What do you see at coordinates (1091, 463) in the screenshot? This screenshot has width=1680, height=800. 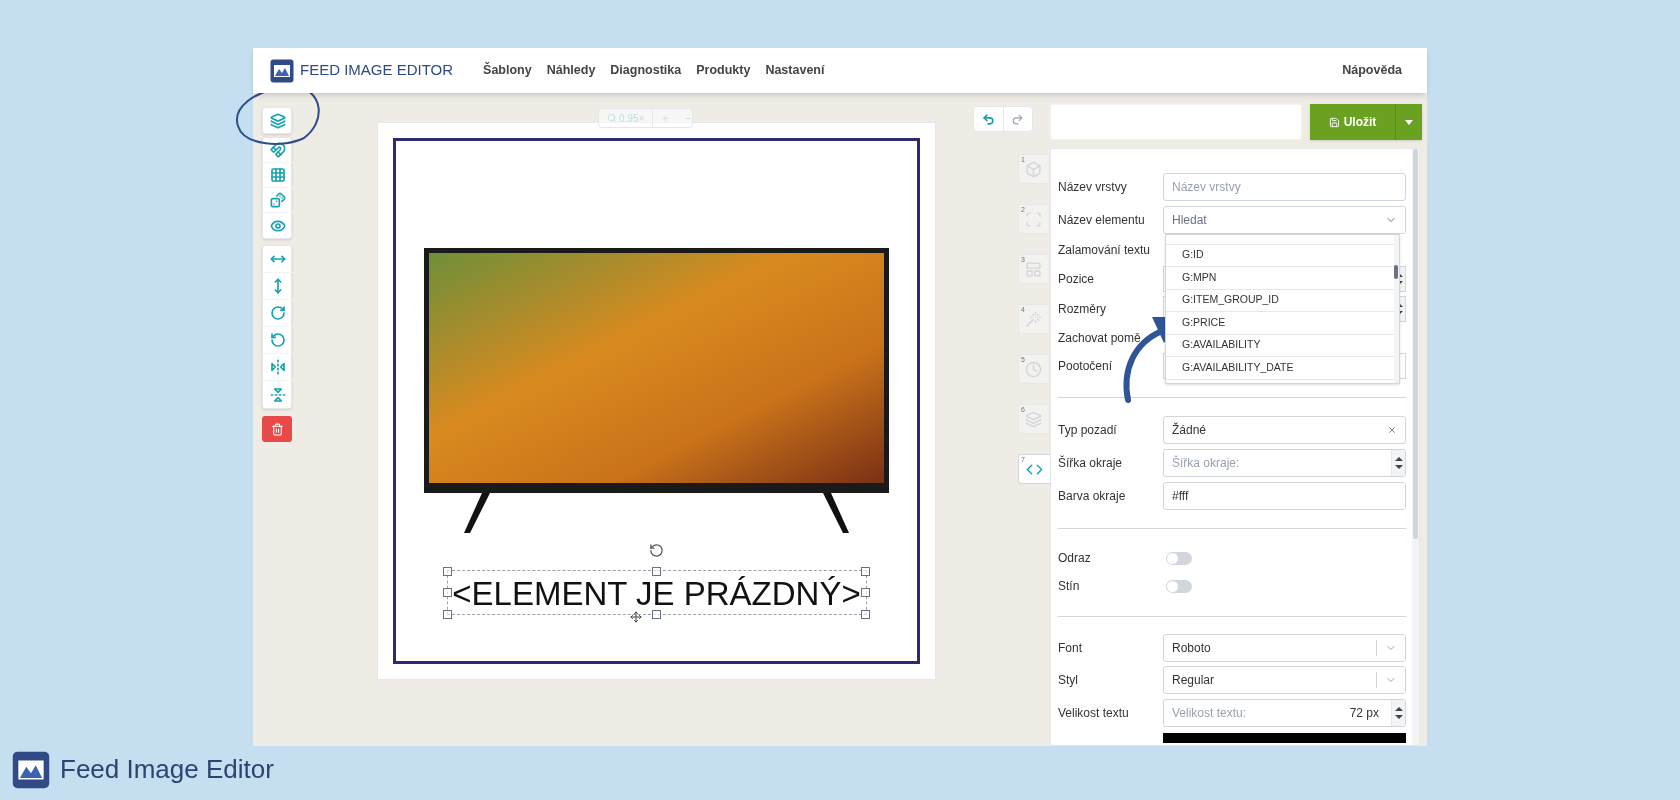 I see `field-label: Šířka okraje` at bounding box center [1091, 463].